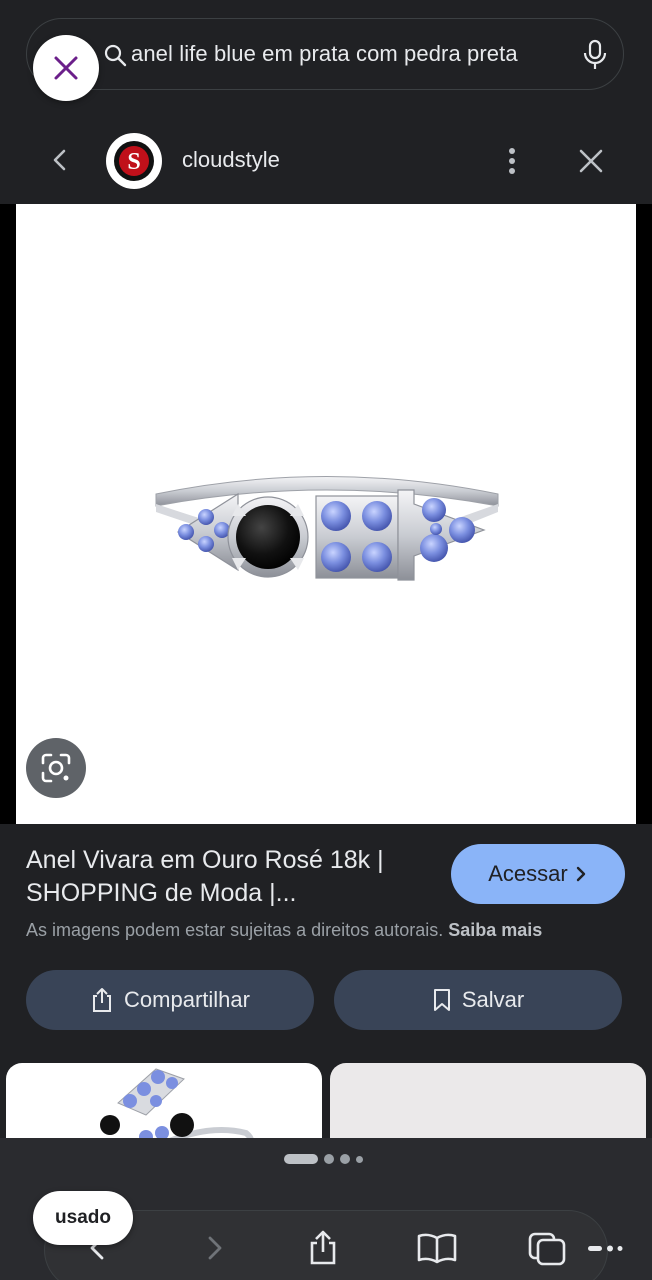 Image resolution: width=652 pixels, height=1280 pixels. What do you see at coordinates (205, 860) in the screenshot?
I see `result-title-line1: Anel Vivara em Ouro Rosé 18k |` at bounding box center [205, 860].